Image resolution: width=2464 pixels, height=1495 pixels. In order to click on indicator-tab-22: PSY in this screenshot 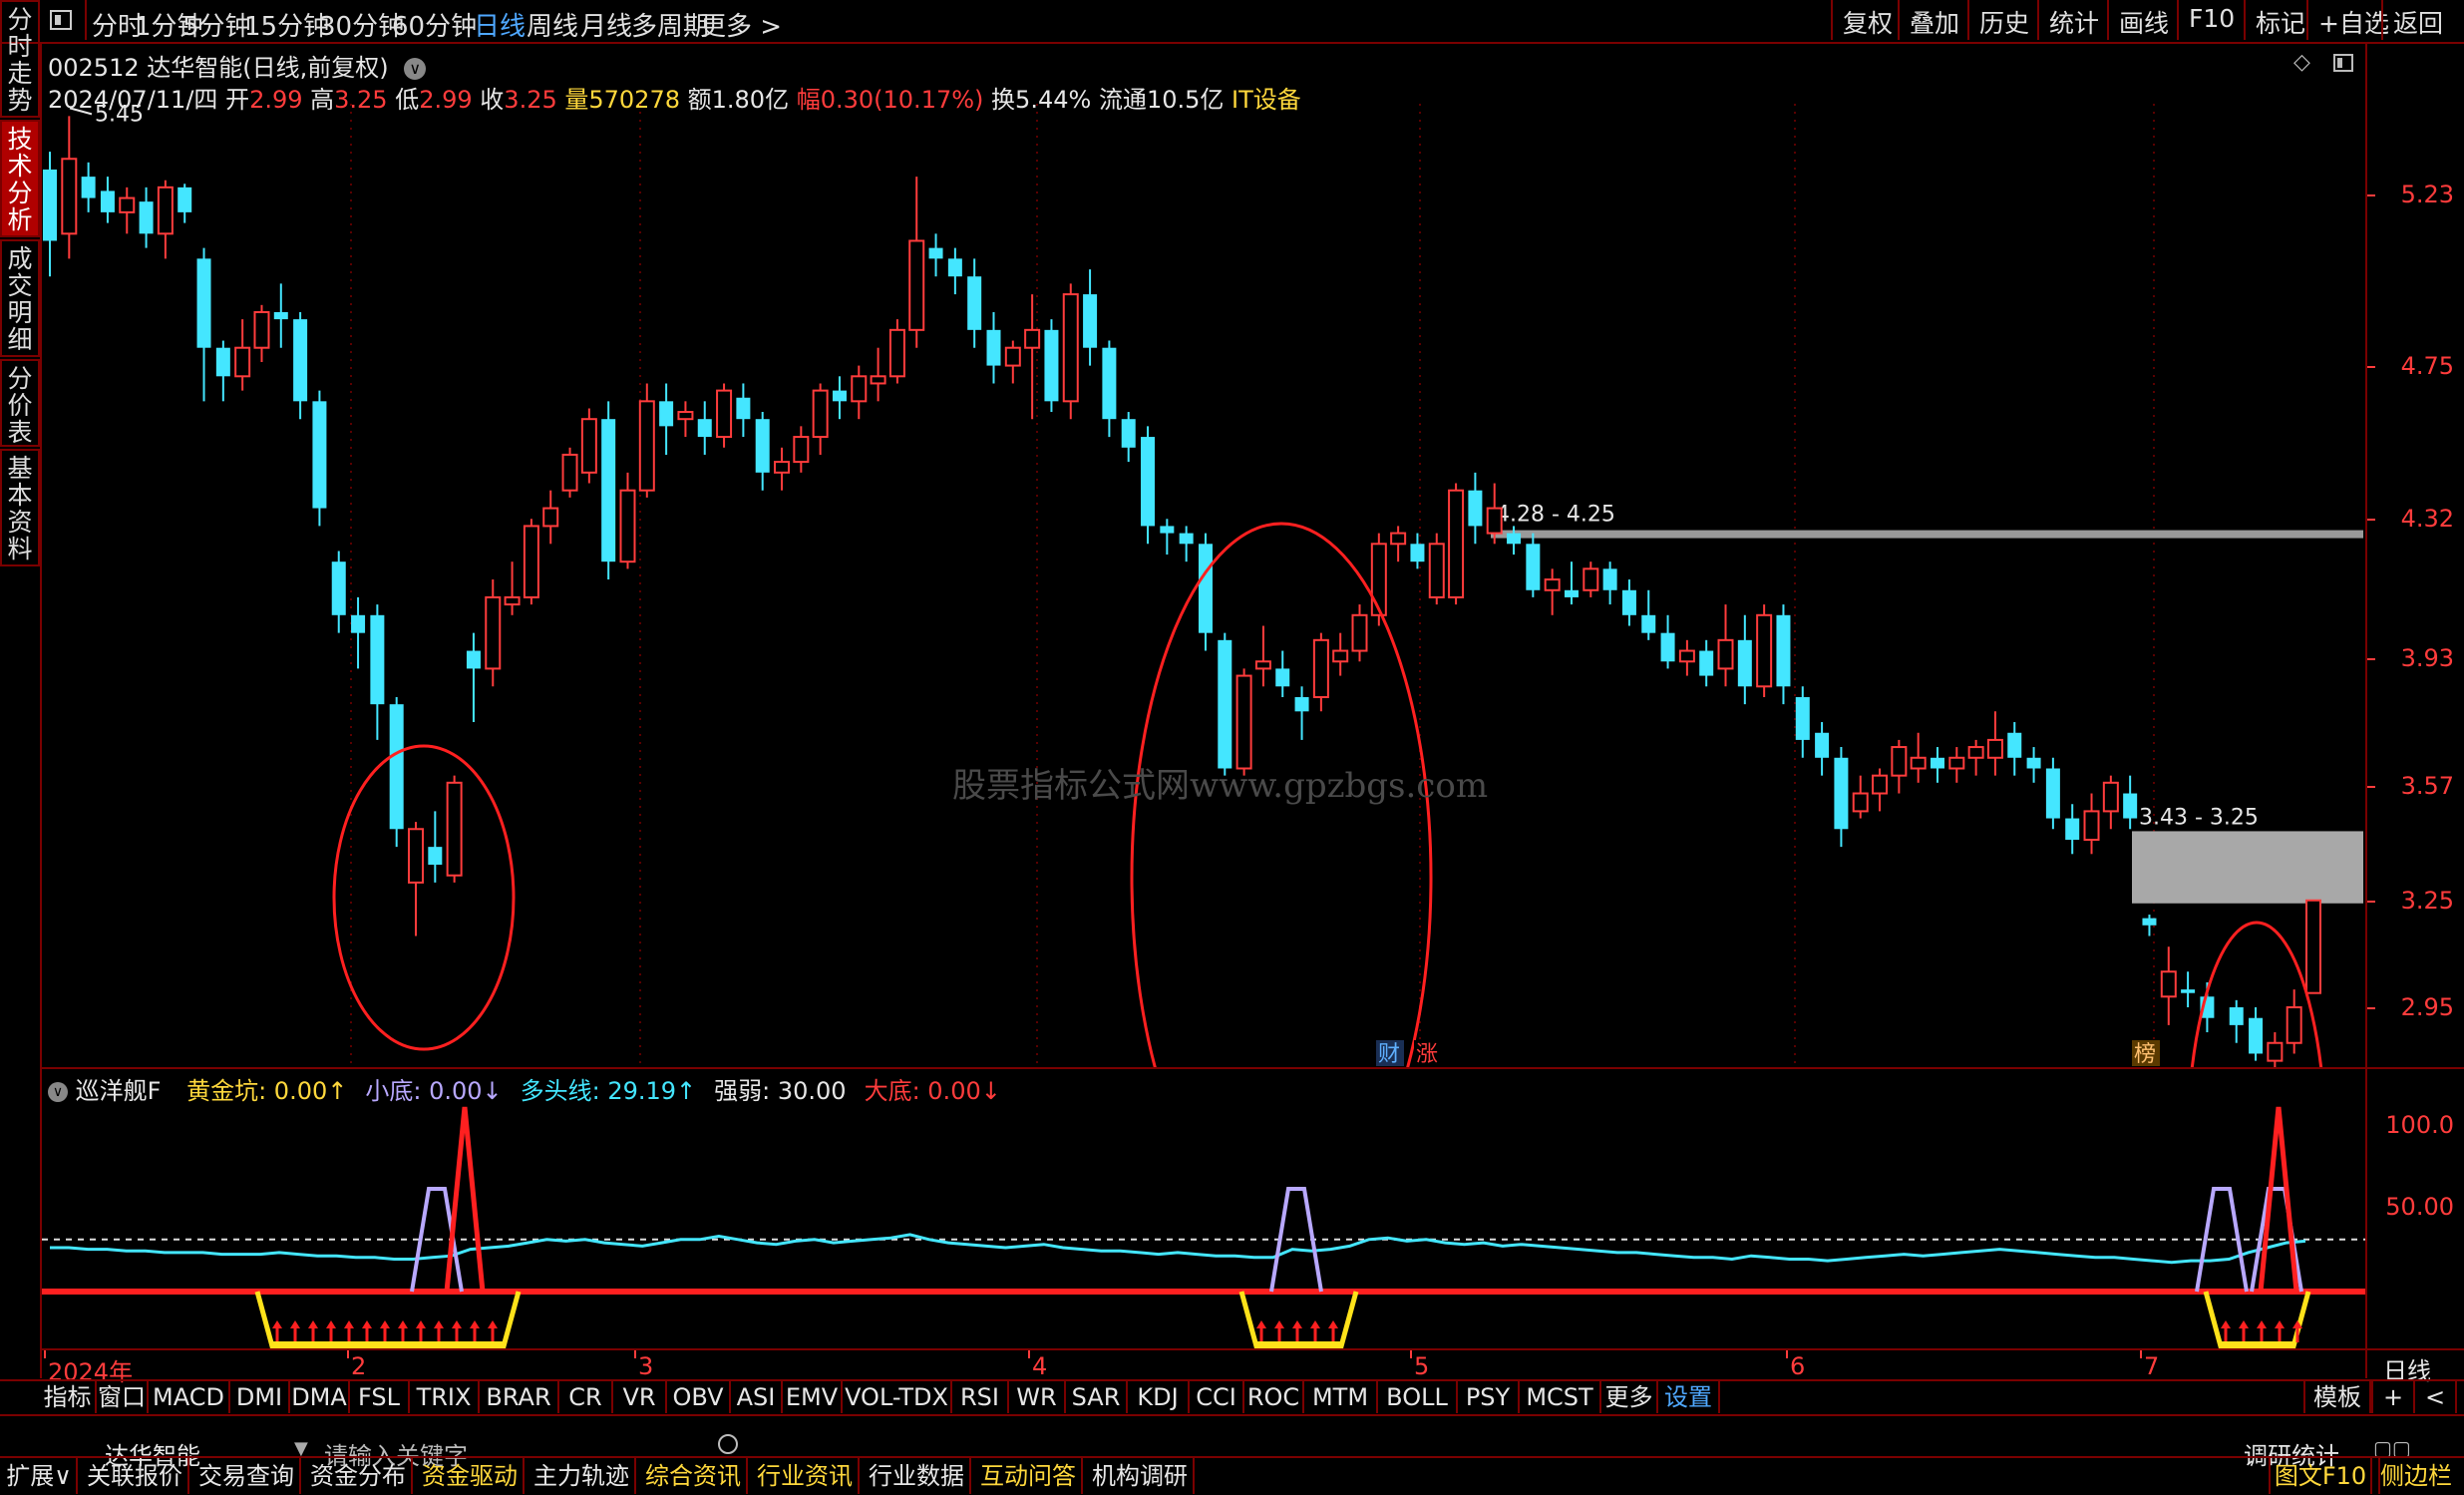, I will do `click(1489, 1397)`.